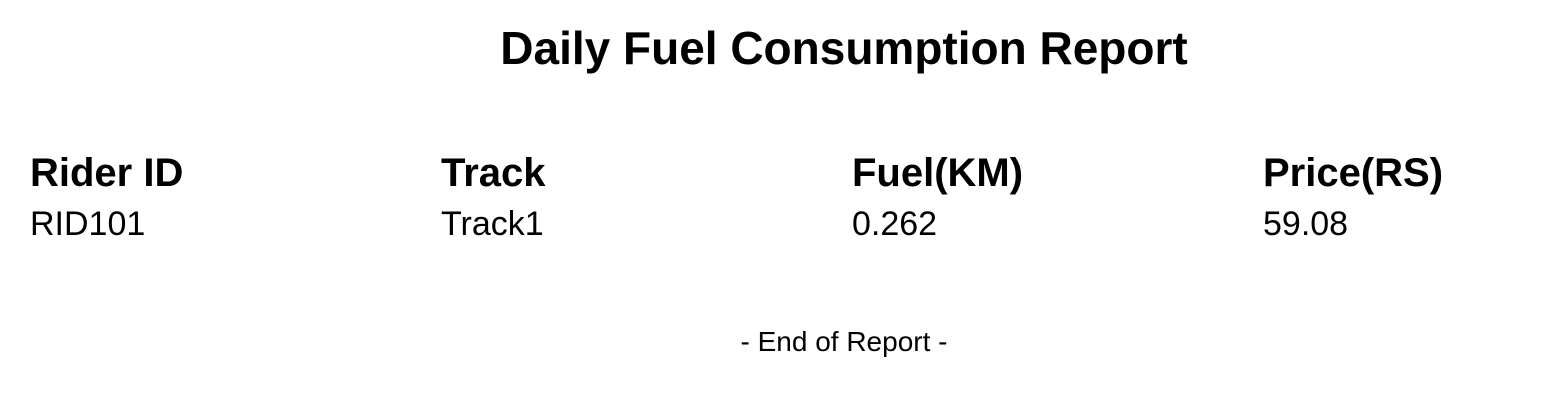 The height and width of the screenshot is (407, 1552). I want to click on column-header-rider-id: Rider ID, so click(107, 173).